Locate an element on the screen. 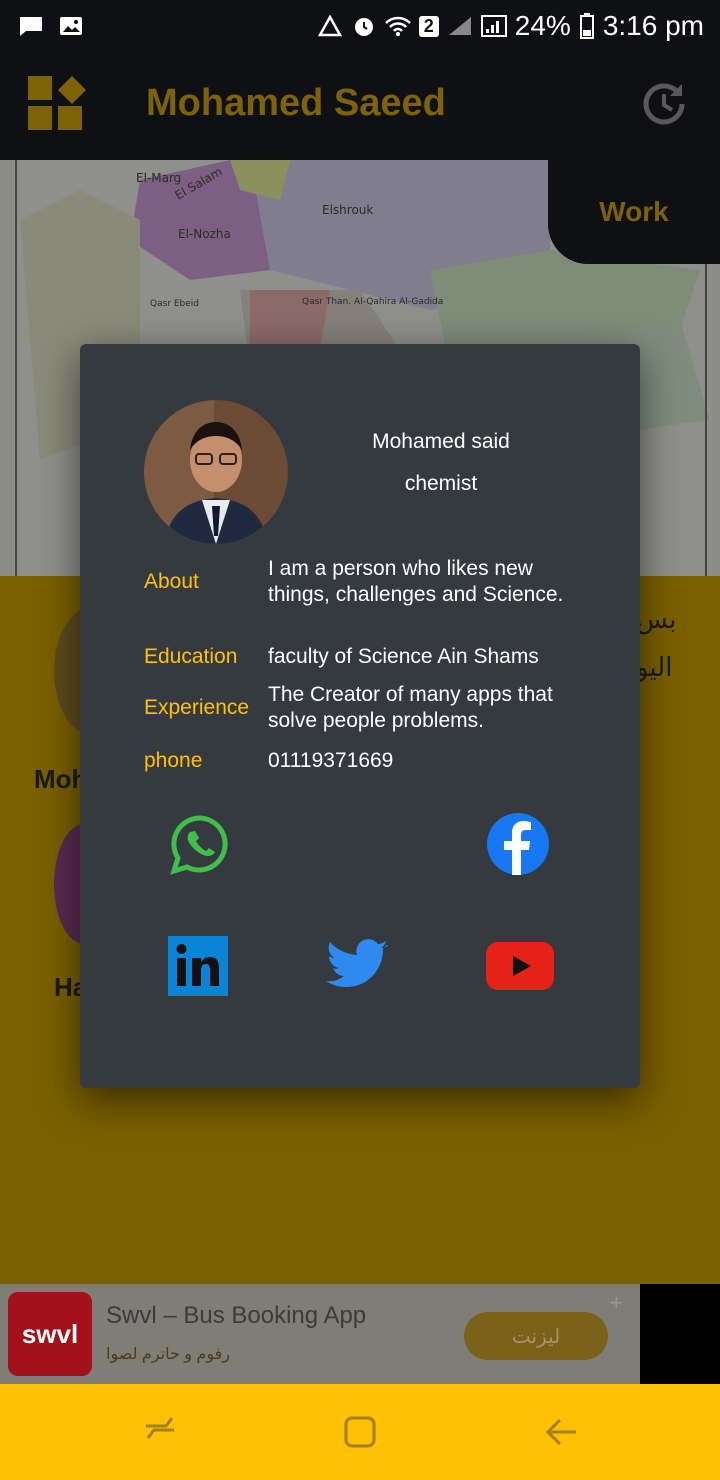  info-row-phone: phone 01119371669 is located at coordinates (364, 761).